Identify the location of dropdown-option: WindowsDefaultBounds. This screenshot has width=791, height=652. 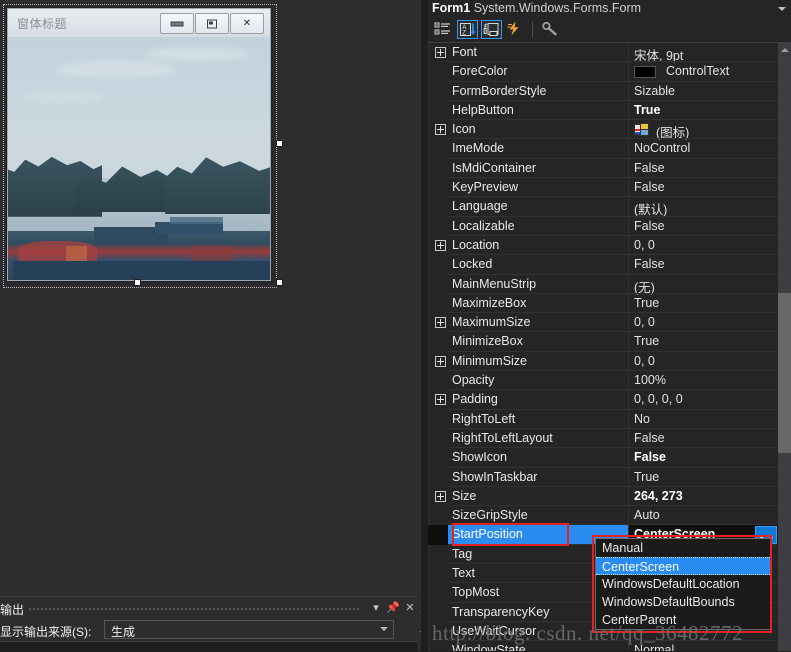
(683, 602).